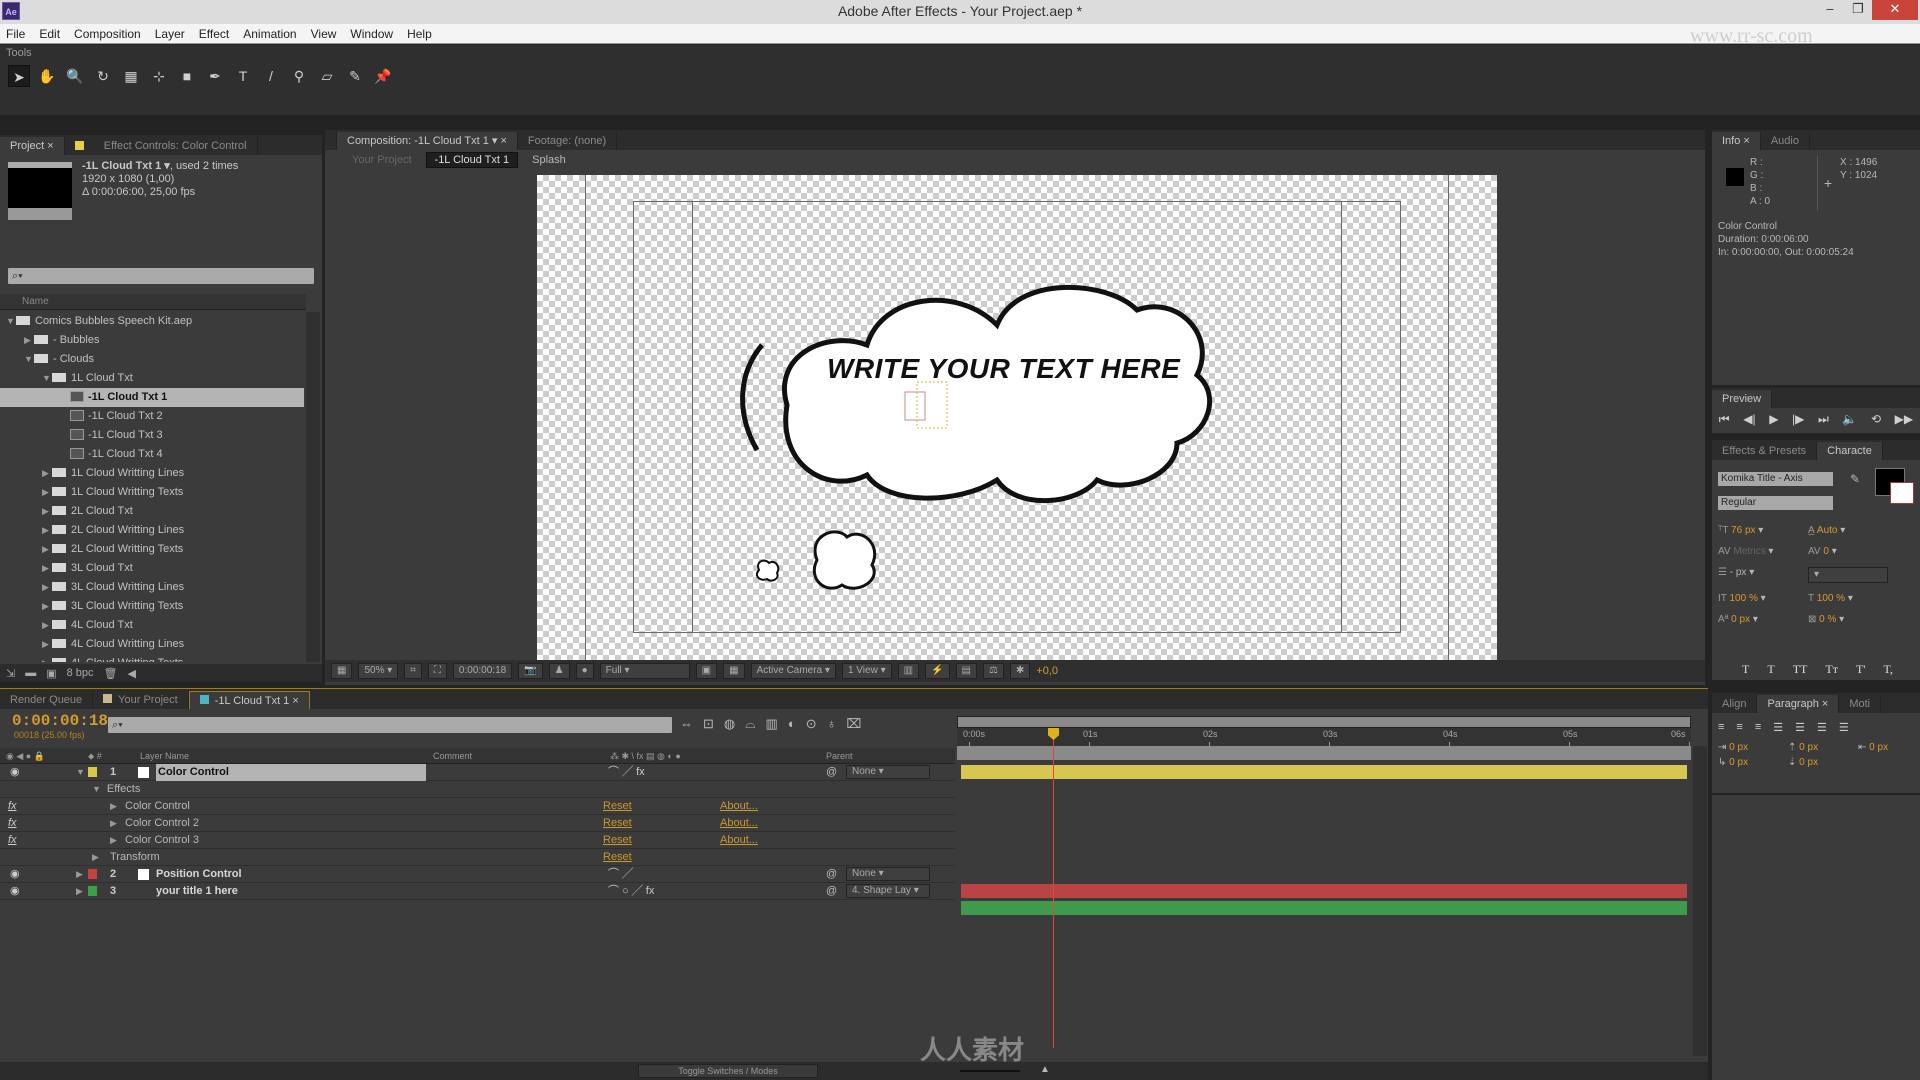  Describe the element at coordinates (584, 671) in the screenshot. I see `channel-button: ●` at that location.